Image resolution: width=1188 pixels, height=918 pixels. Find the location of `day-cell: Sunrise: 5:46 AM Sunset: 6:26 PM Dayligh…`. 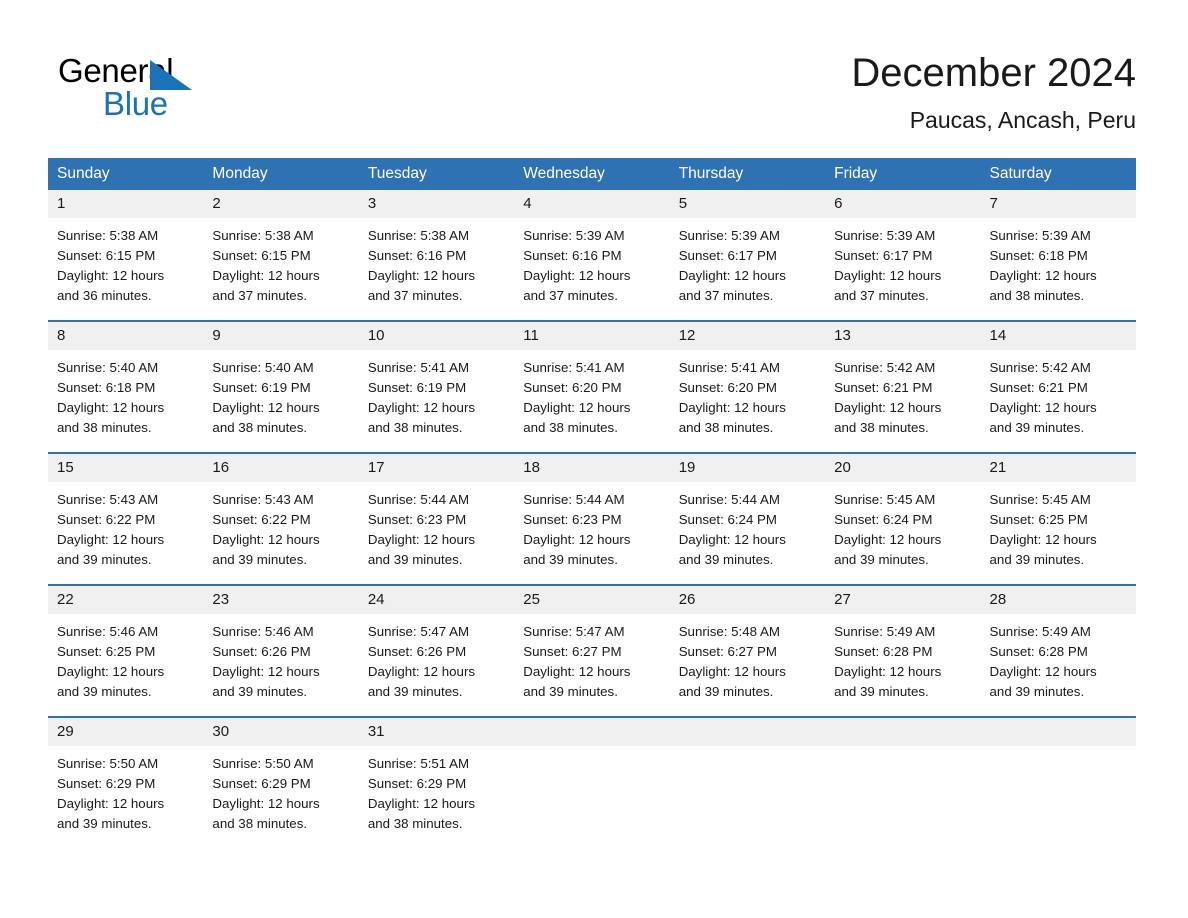

day-cell: Sunrise: 5:46 AM Sunset: 6:26 PM Dayligh… is located at coordinates (280, 665).